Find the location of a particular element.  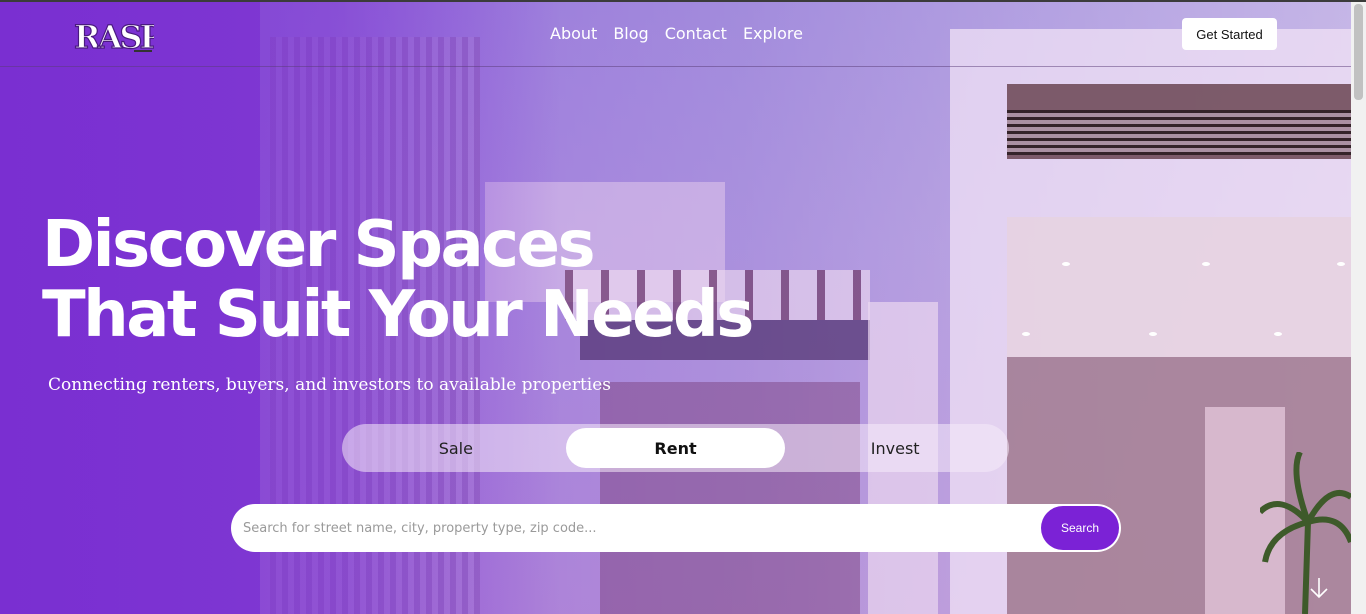

main-nav: About Blog Contact Explore is located at coordinates (676, 33).